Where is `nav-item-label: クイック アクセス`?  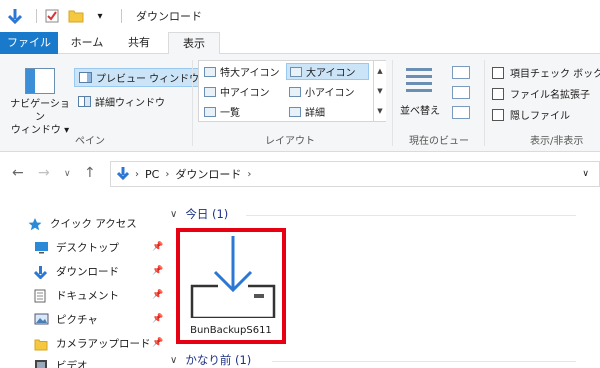 nav-item-label: クイック アクセス is located at coordinates (93, 223).